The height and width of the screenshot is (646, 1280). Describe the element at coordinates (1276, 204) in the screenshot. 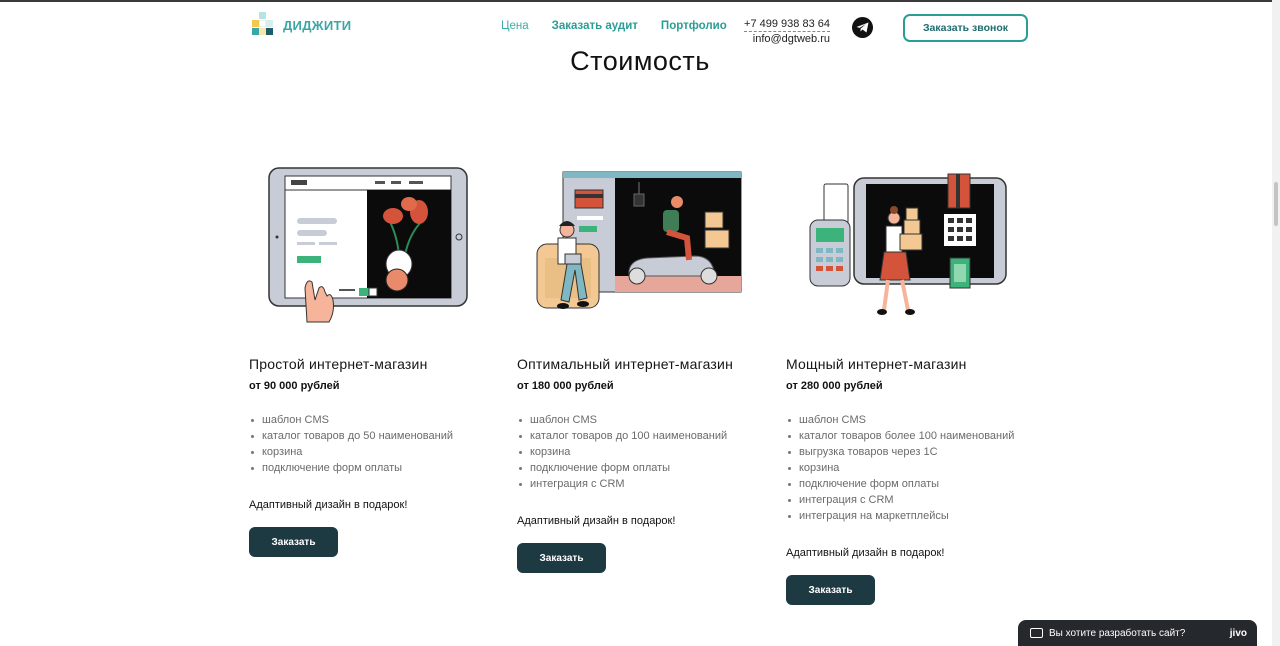

I see `scrollbar-thumb` at that location.